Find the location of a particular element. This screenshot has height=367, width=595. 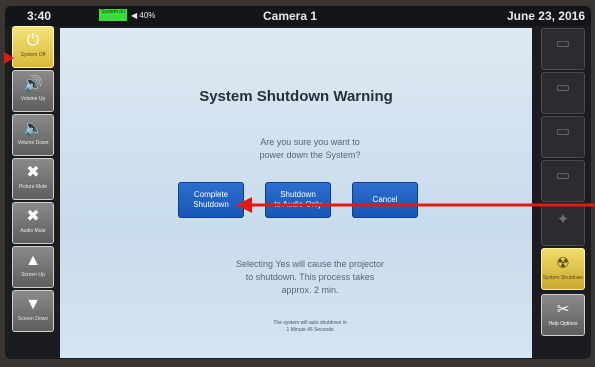

annotation-arrow-left-head is located at coordinates (9, 58).